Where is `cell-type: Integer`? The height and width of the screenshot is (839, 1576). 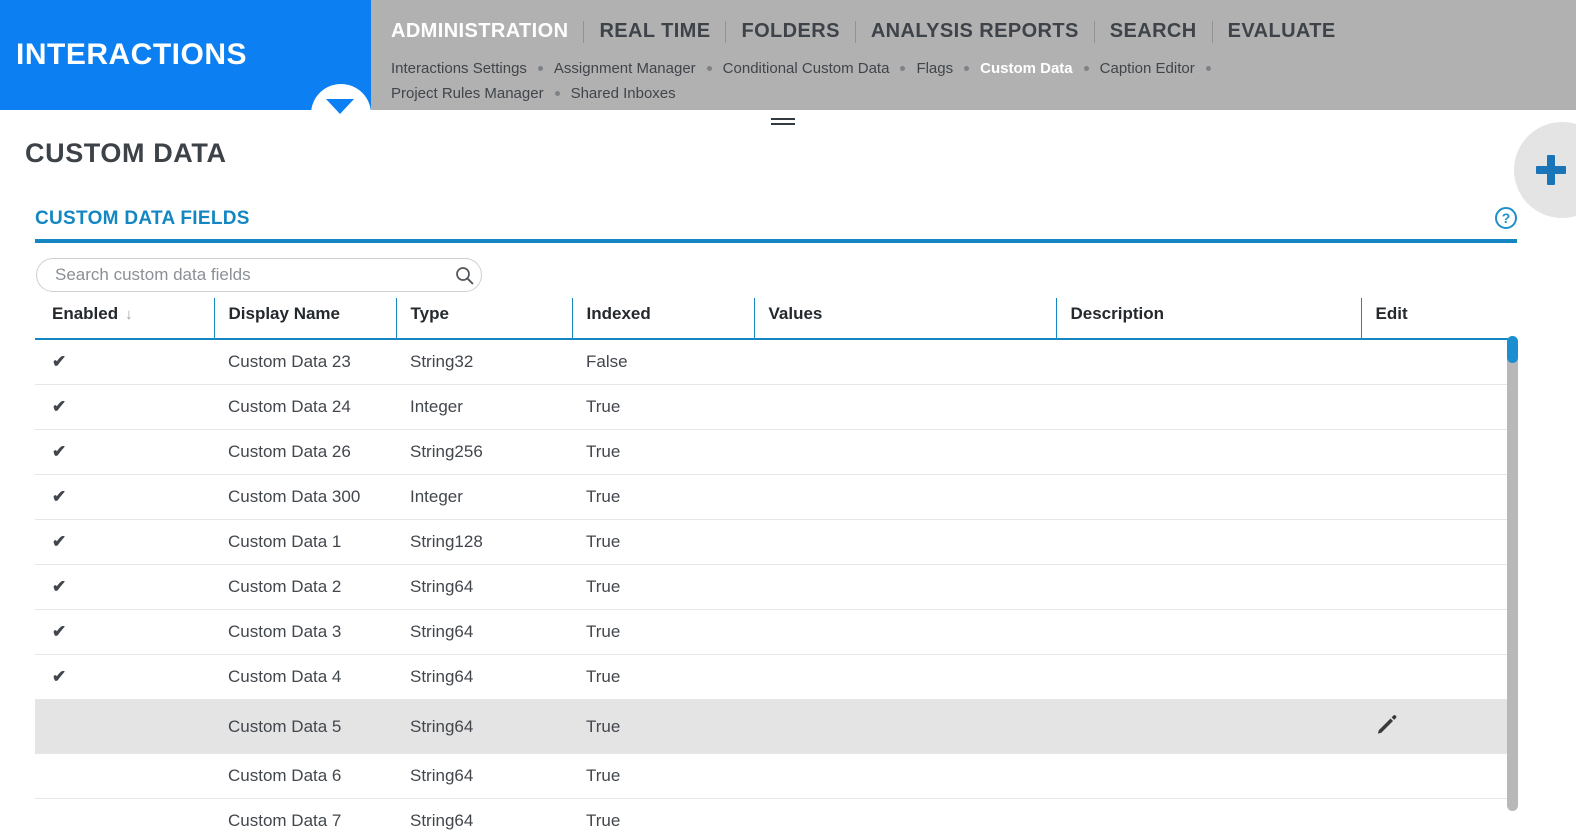
cell-type: Integer is located at coordinates (484, 407).